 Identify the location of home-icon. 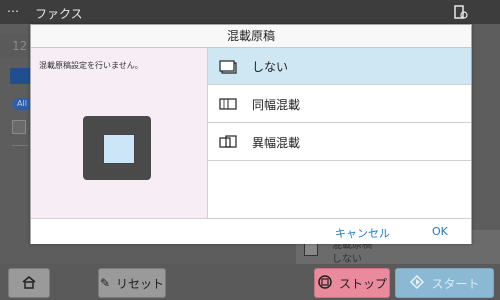
(29, 283).